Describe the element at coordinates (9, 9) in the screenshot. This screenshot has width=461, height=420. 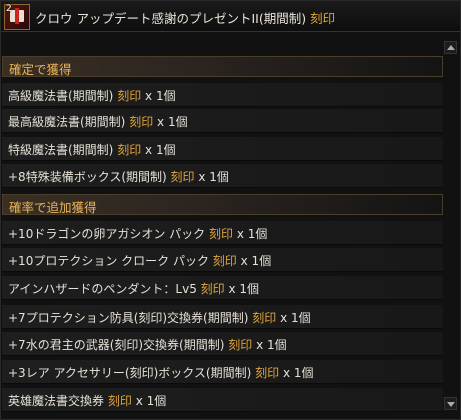
I see `item-count: 2` at that location.